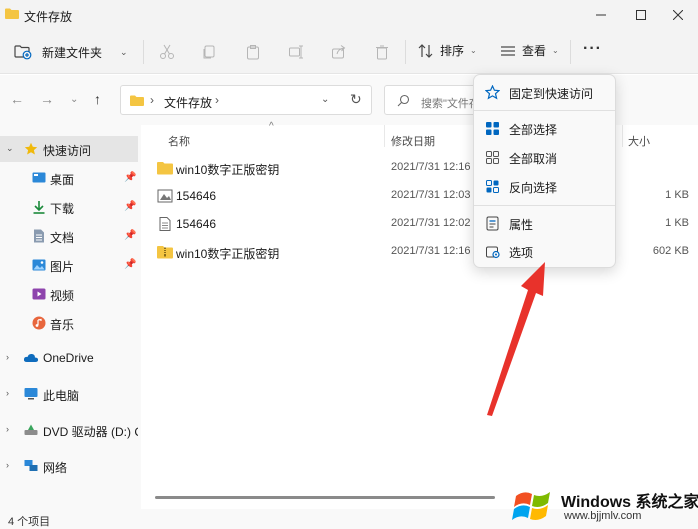 The image size is (698, 529). I want to click on sort-ascending-icon: ^, so click(271, 126).